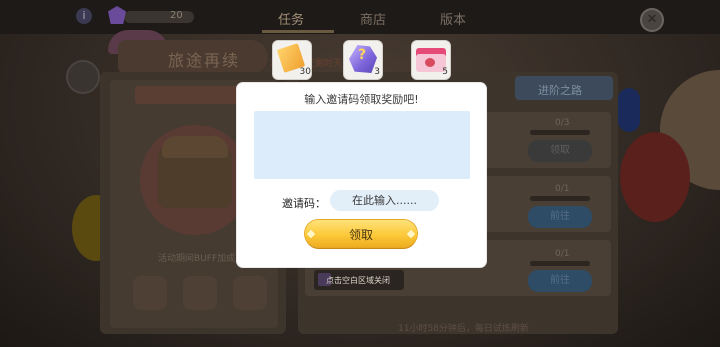 The width and height of the screenshot is (720, 347). I want to click on buff-label: 活动期间BUFF加成, so click(197, 259).